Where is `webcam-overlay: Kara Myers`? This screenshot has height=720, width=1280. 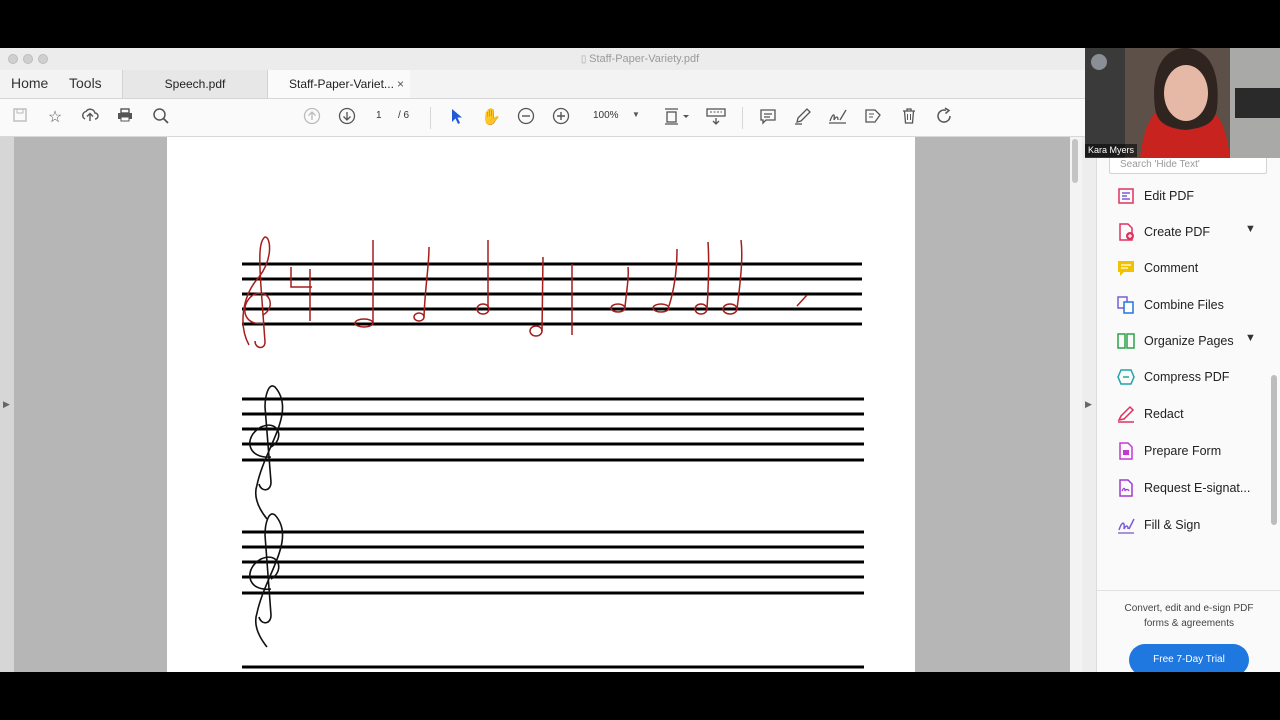
webcam-overlay: Kara Myers is located at coordinates (1182, 103).